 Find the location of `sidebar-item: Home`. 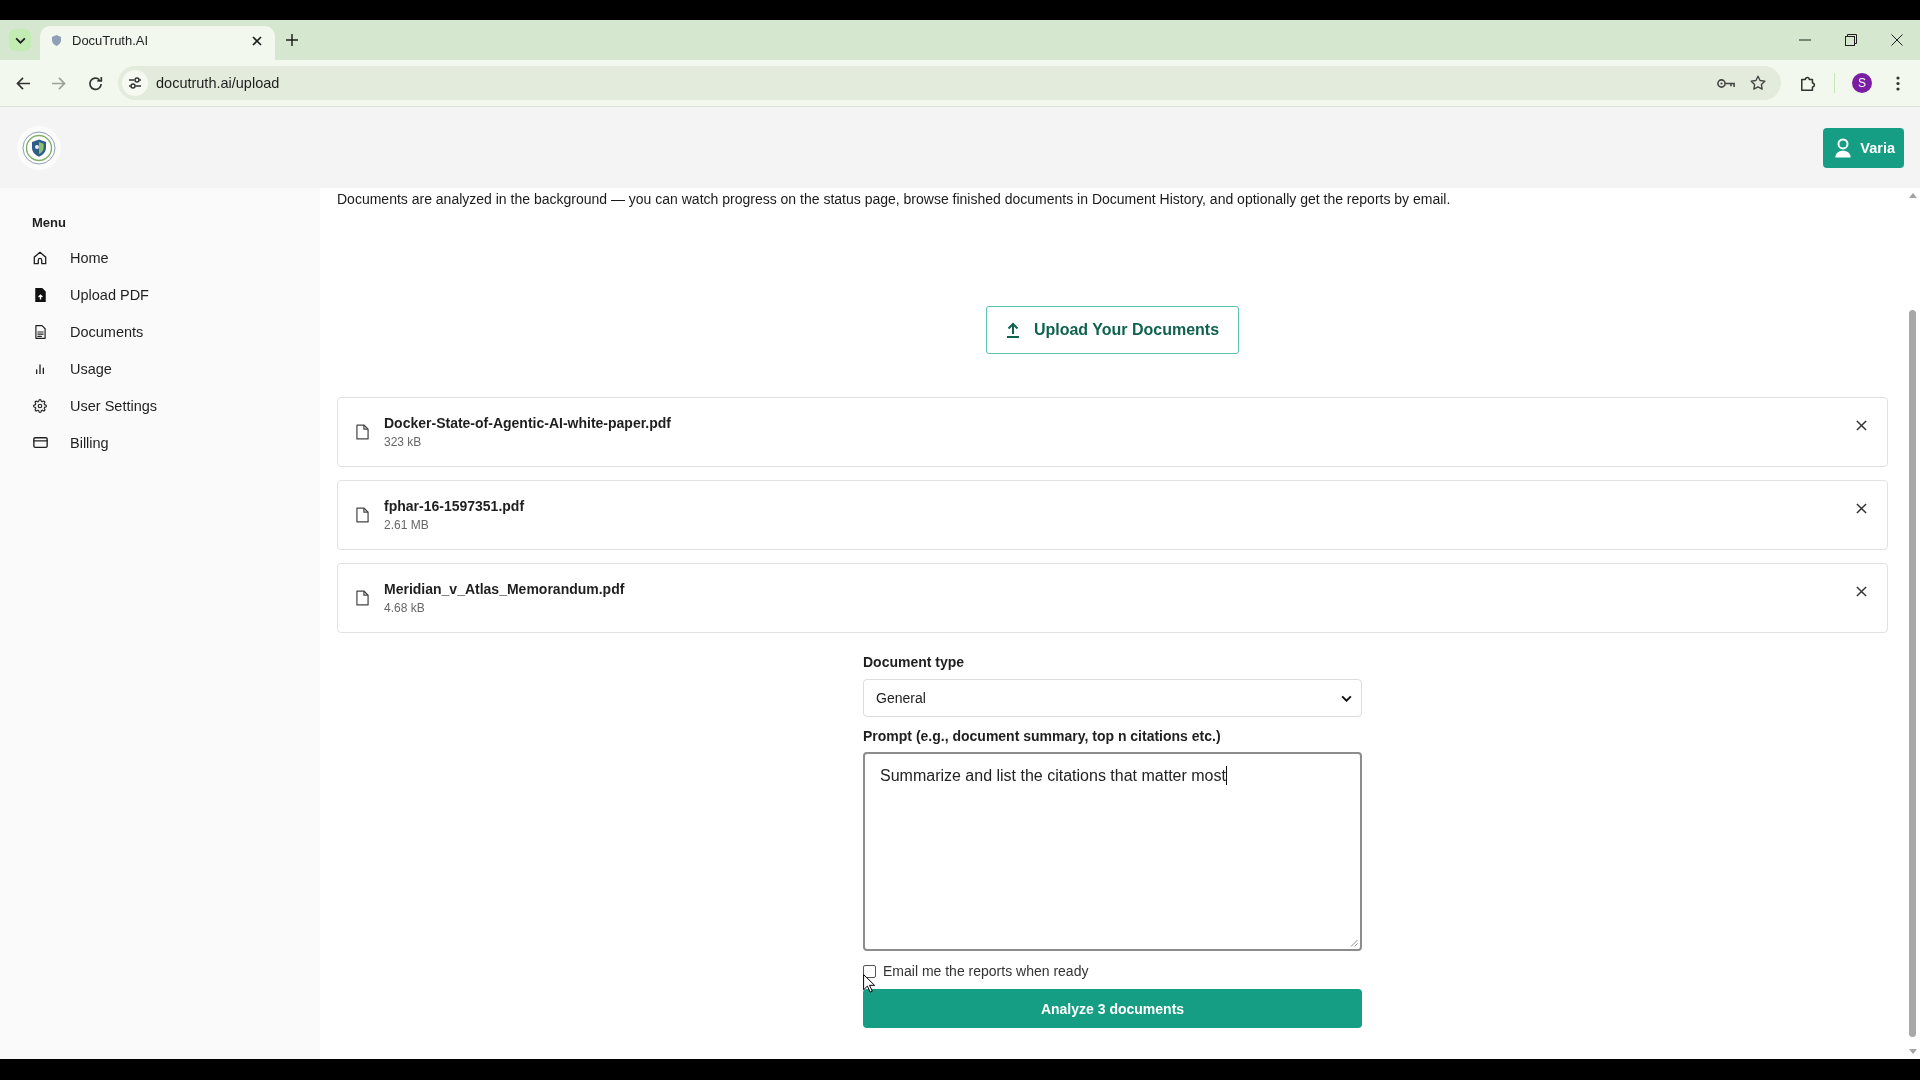

sidebar-item: Home is located at coordinates (176, 257).